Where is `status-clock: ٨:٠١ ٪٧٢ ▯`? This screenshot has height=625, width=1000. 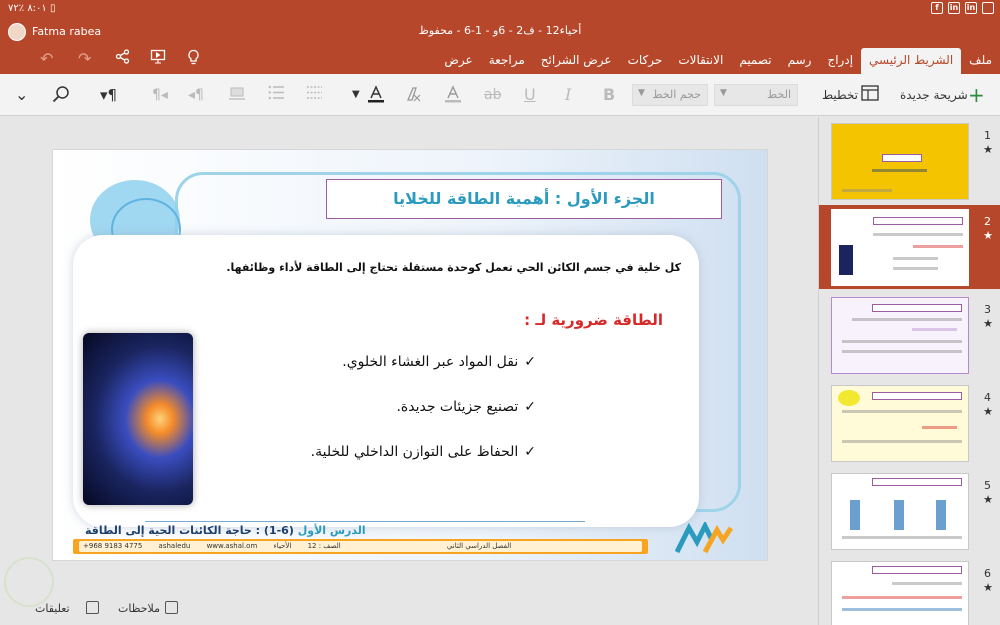
status-clock: ٨:٠١ ٪٧٢ ▯ is located at coordinates (32, 8).